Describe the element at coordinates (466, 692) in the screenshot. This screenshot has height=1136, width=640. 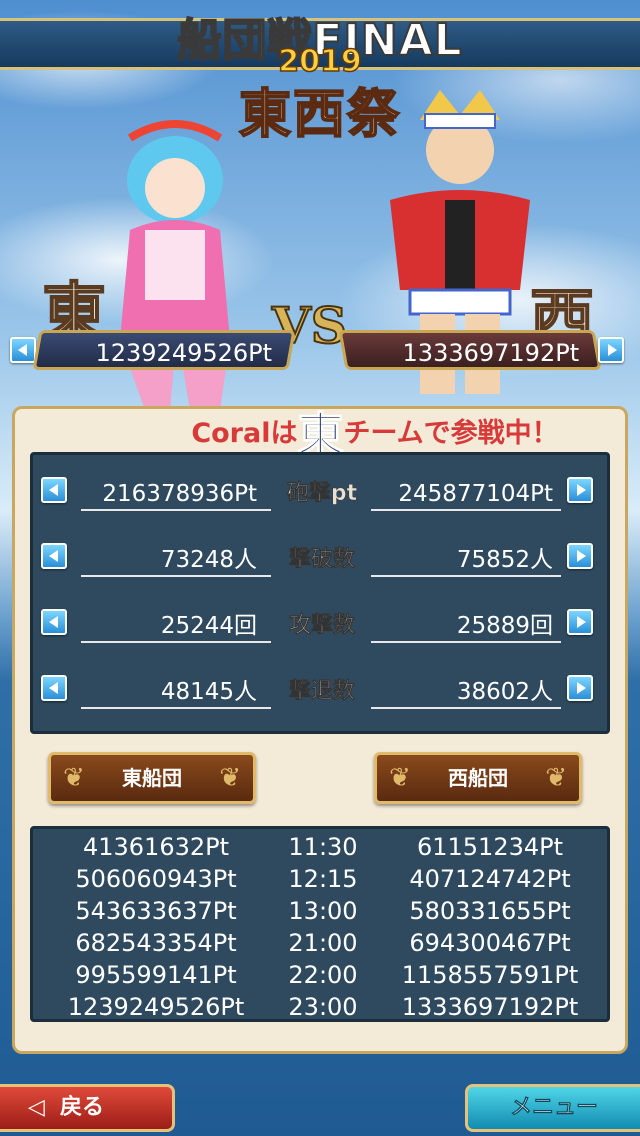
I see `west-stat-value: 38602人` at that location.